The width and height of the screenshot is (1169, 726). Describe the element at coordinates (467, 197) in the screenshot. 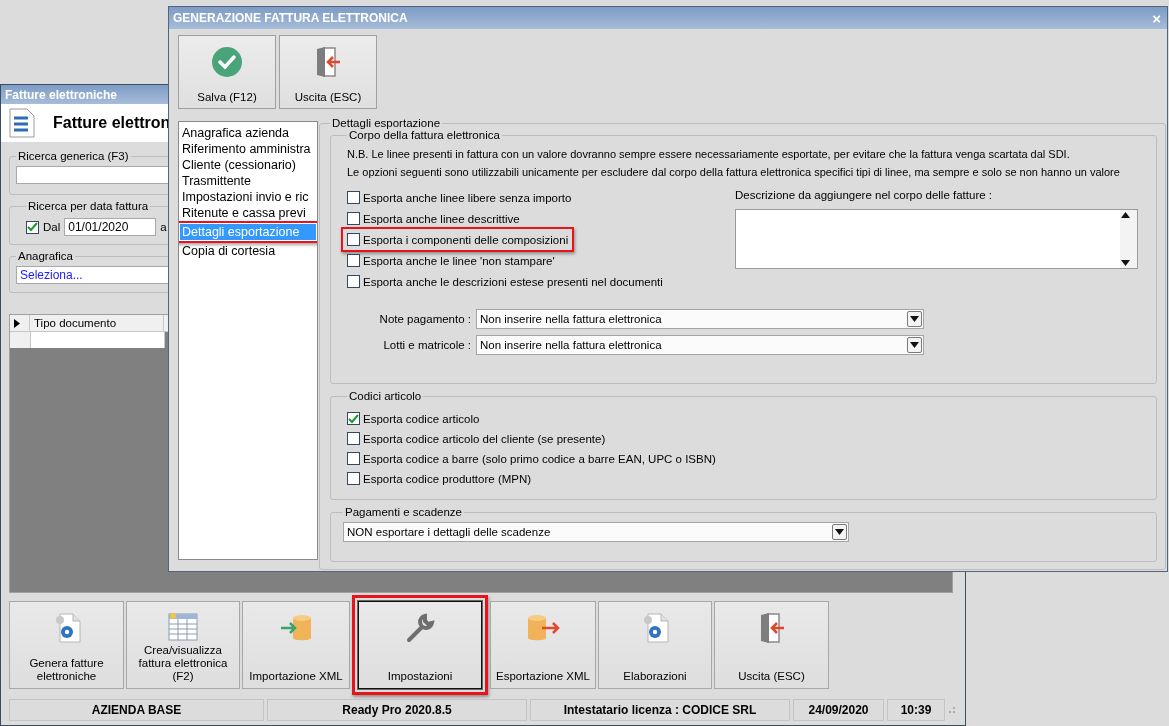

I see `checkbox-label: Esporta anche linee libere senza importo` at that location.